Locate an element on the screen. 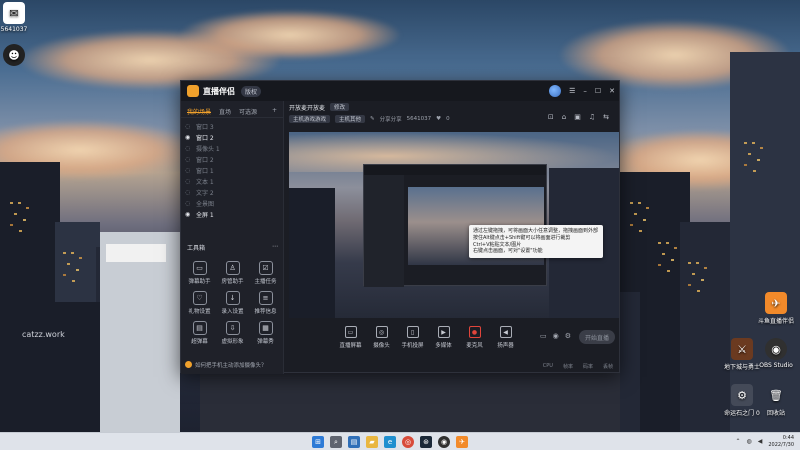 The width and height of the screenshot is (800, 450). clock: 0:44 2022/7/30 is located at coordinates (781, 441).